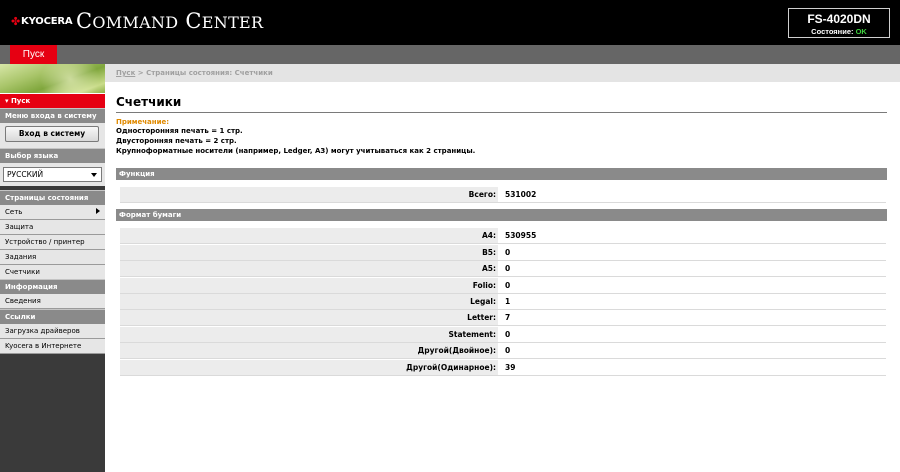  Describe the element at coordinates (52, 134) in the screenshot. I see `login-button: Вход в систему` at that location.